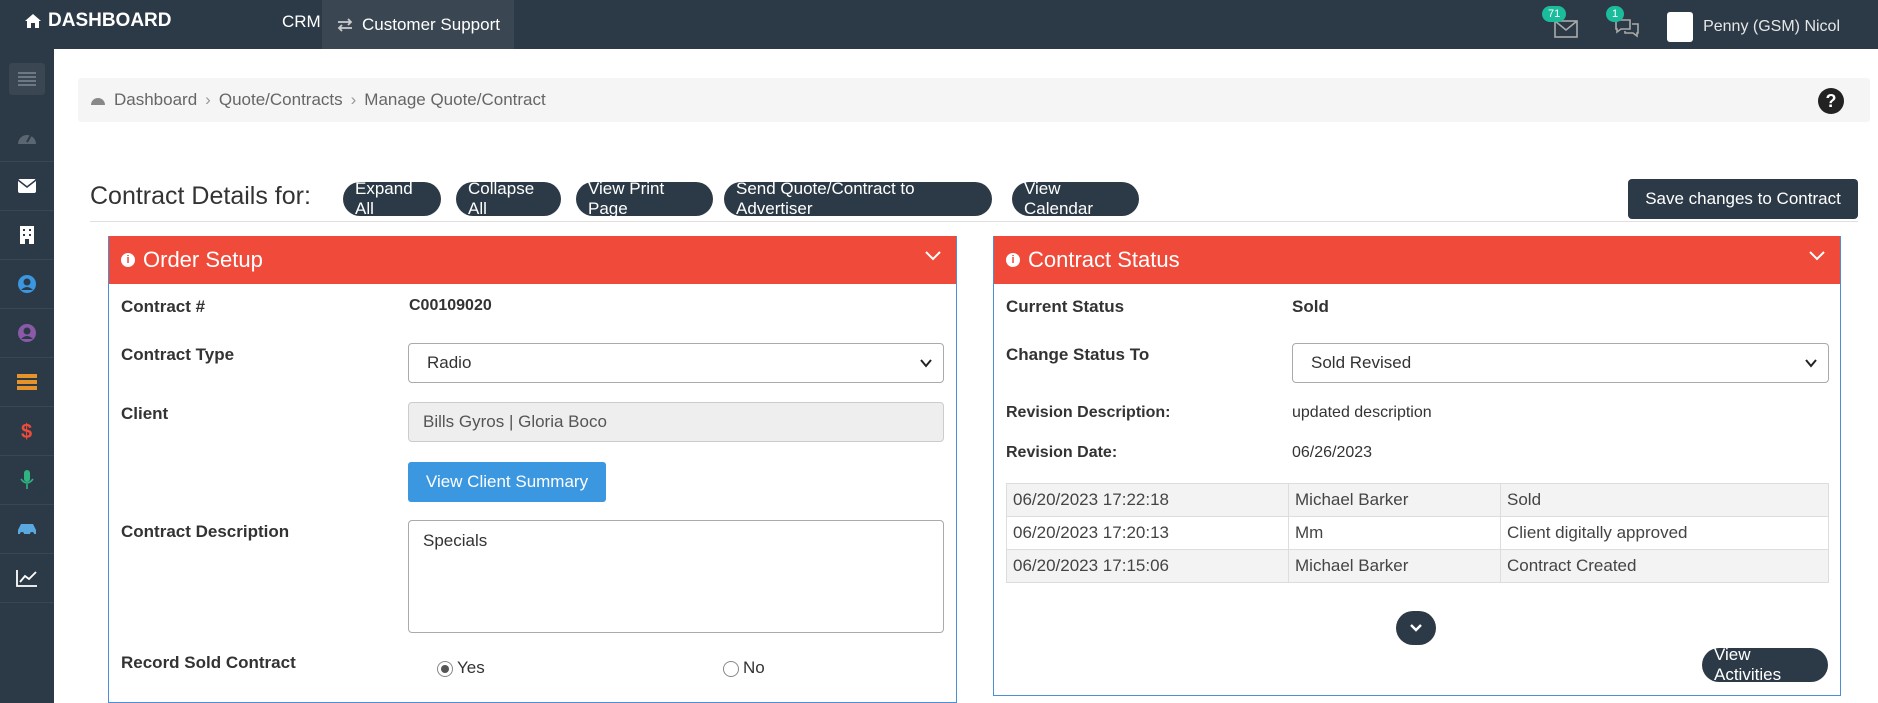 This screenshot has height=703, width=1878. Describe the element at coordinates (1362, 412) in the screenshot. I see `revision-description-value: updated description` at that location.